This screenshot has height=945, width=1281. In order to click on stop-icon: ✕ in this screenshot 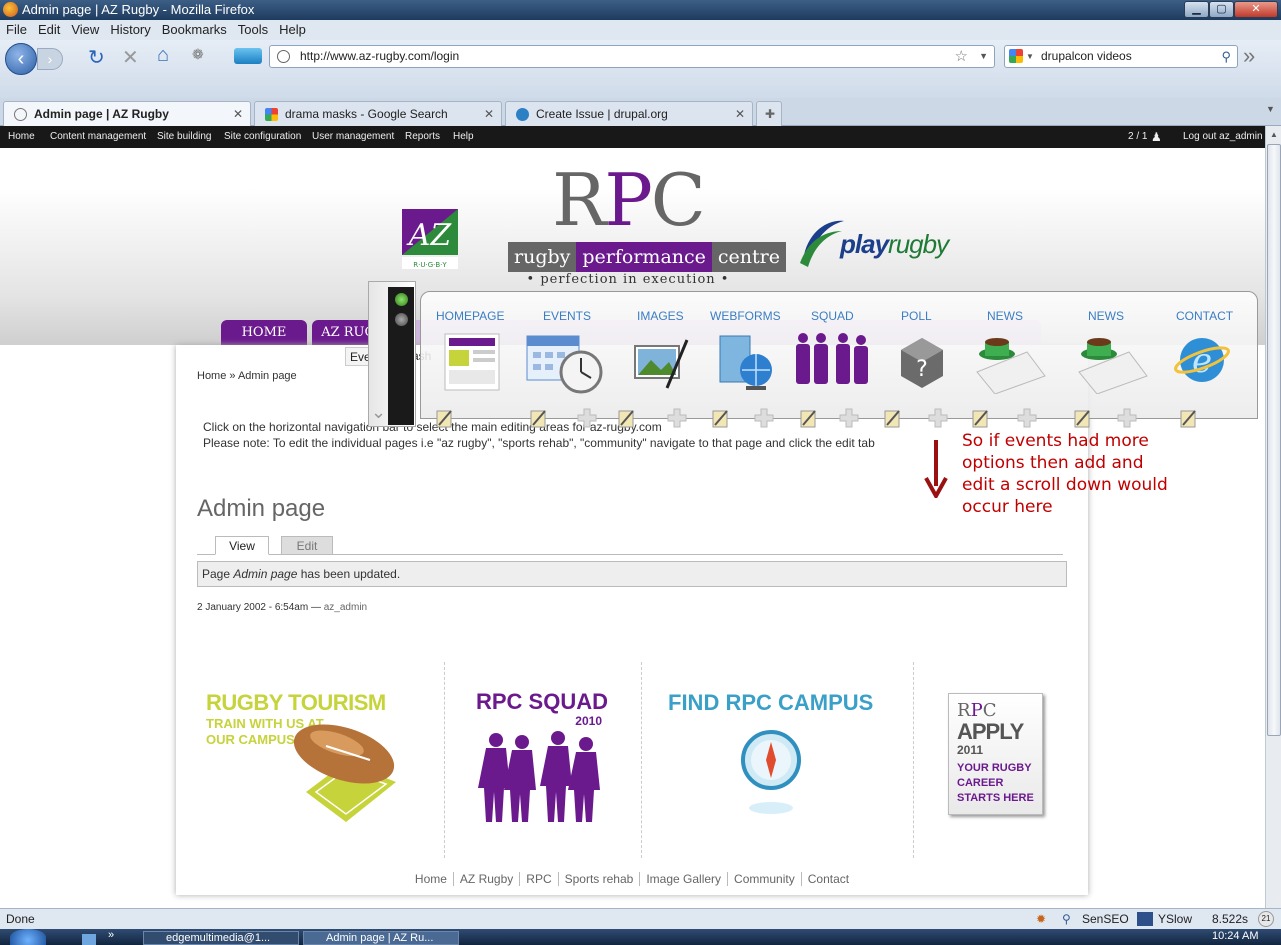, I will do `click(130, 57)`.